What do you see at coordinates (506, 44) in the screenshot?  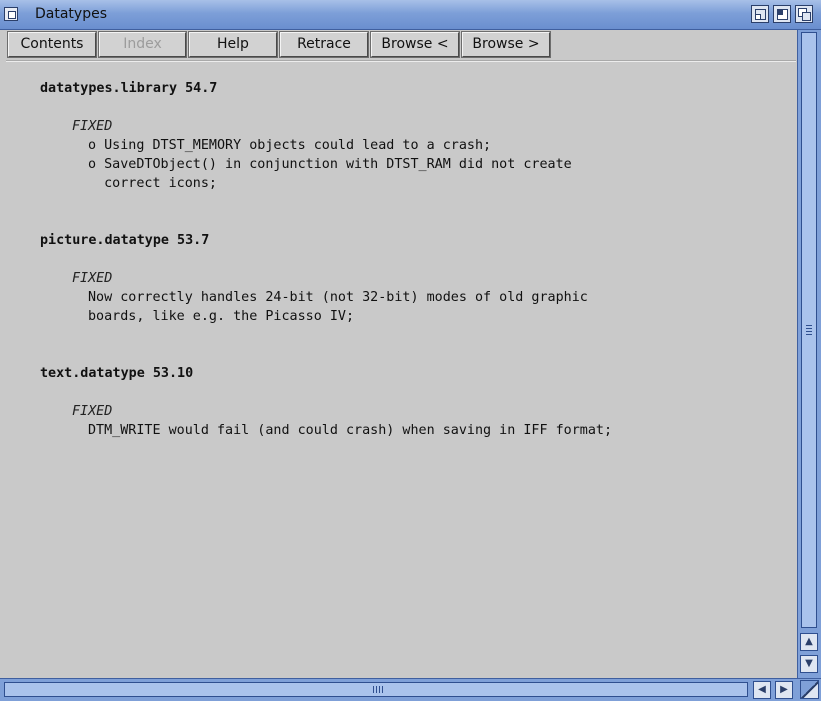 I see `browse-next-button: Browse >` at bounding box center [506, 44].